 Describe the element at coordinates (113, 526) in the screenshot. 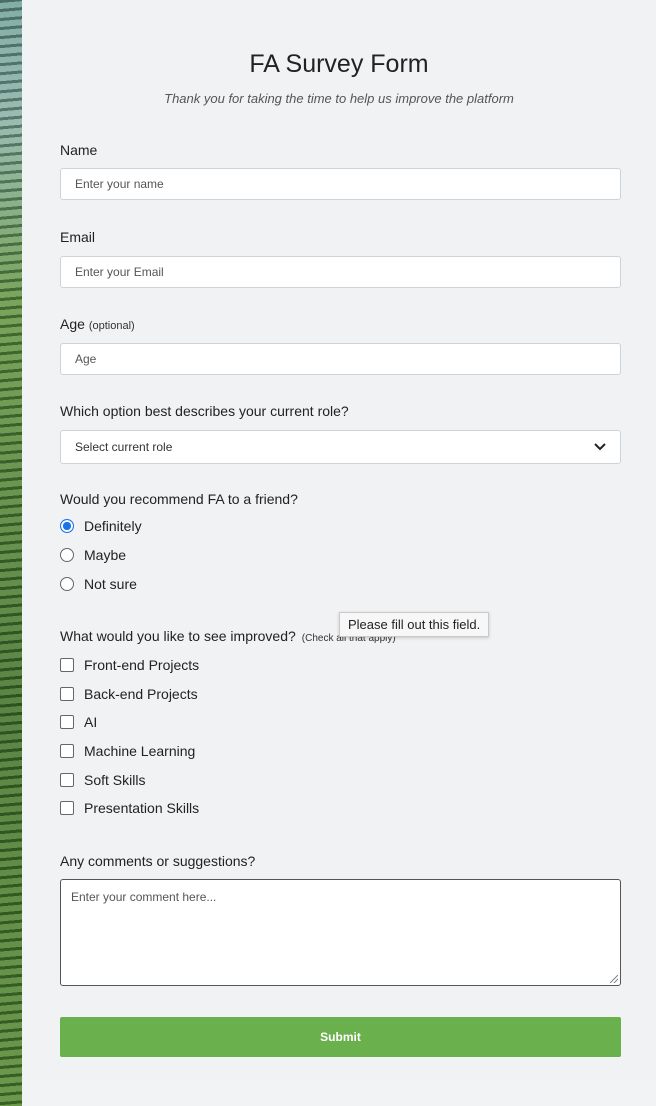

I see `radio-label: Definitely` at that location.